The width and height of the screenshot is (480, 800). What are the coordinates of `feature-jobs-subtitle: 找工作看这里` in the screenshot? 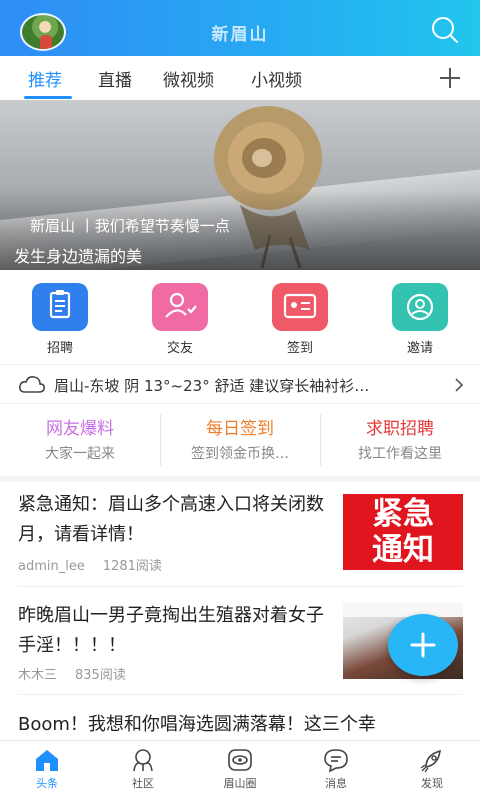 It's located at (400, 454).